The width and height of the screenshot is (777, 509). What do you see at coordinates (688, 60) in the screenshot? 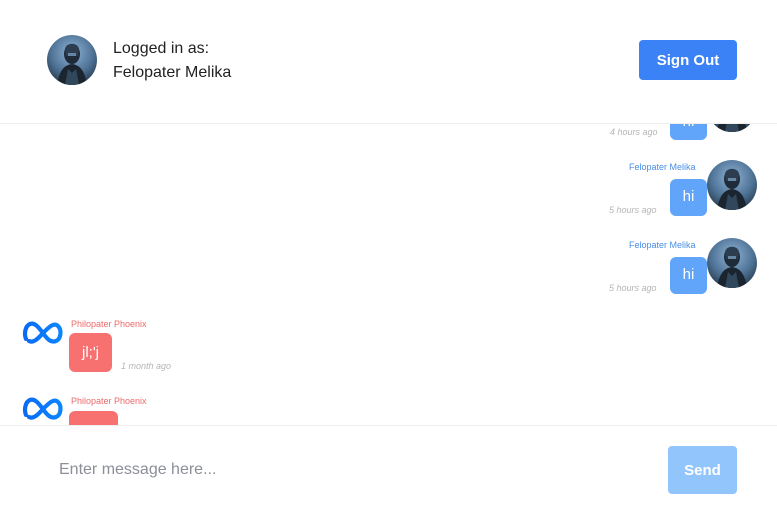
I see `sign-out-button: Sign Out` at bounding box center [688, 60].